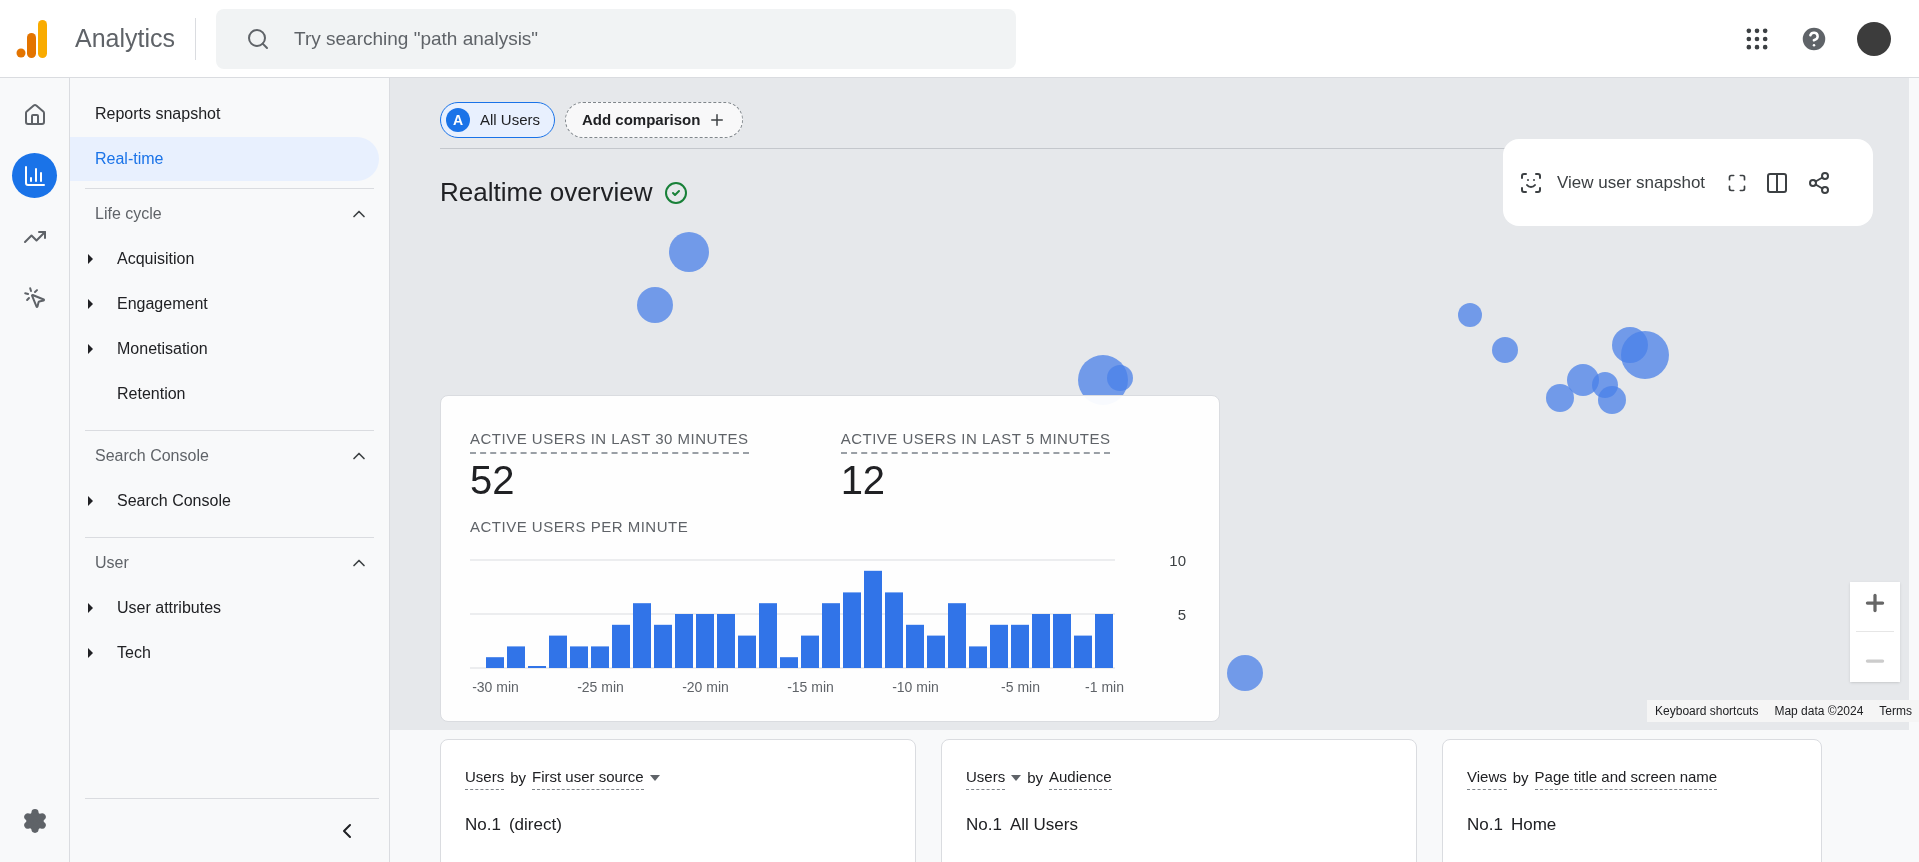  I want to click on map-attribution: Map data ©2024, so click(1819, 711).